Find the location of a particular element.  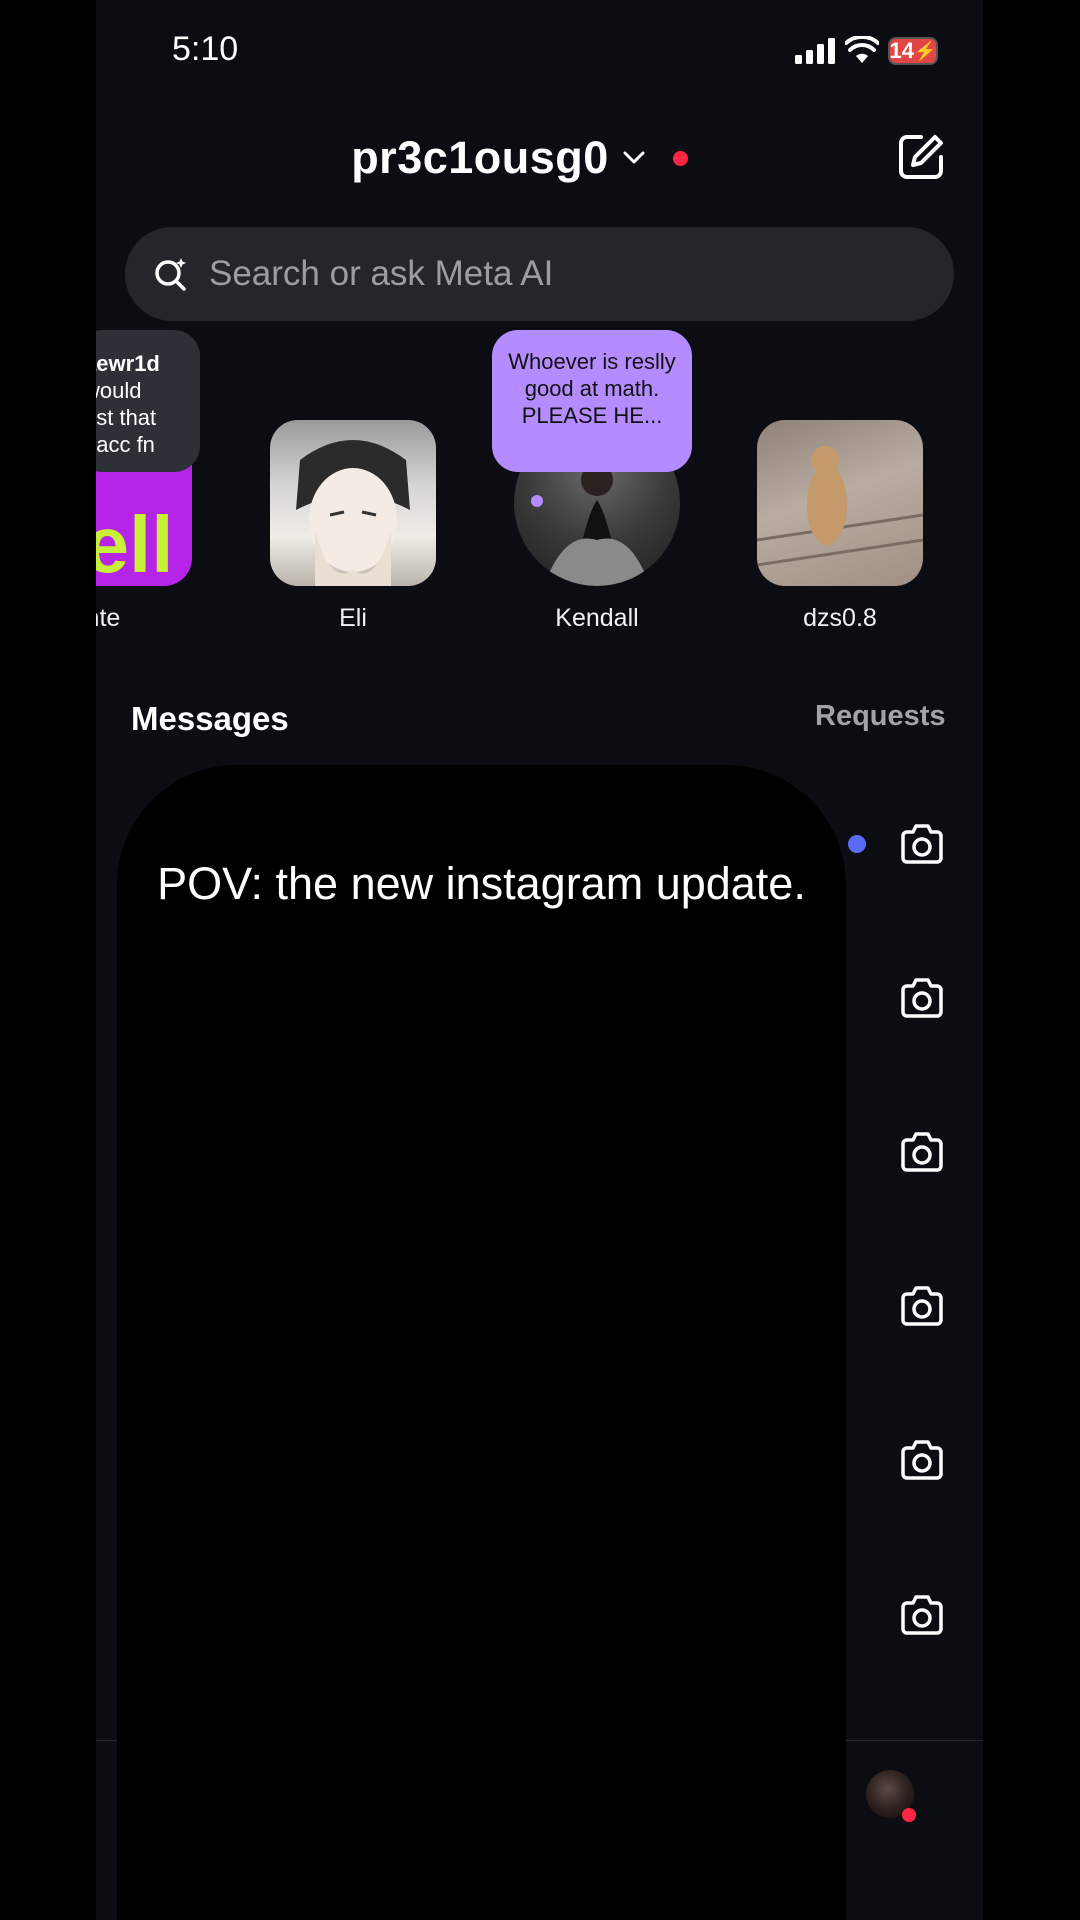

search-bar is located at coordinates (539, 274).